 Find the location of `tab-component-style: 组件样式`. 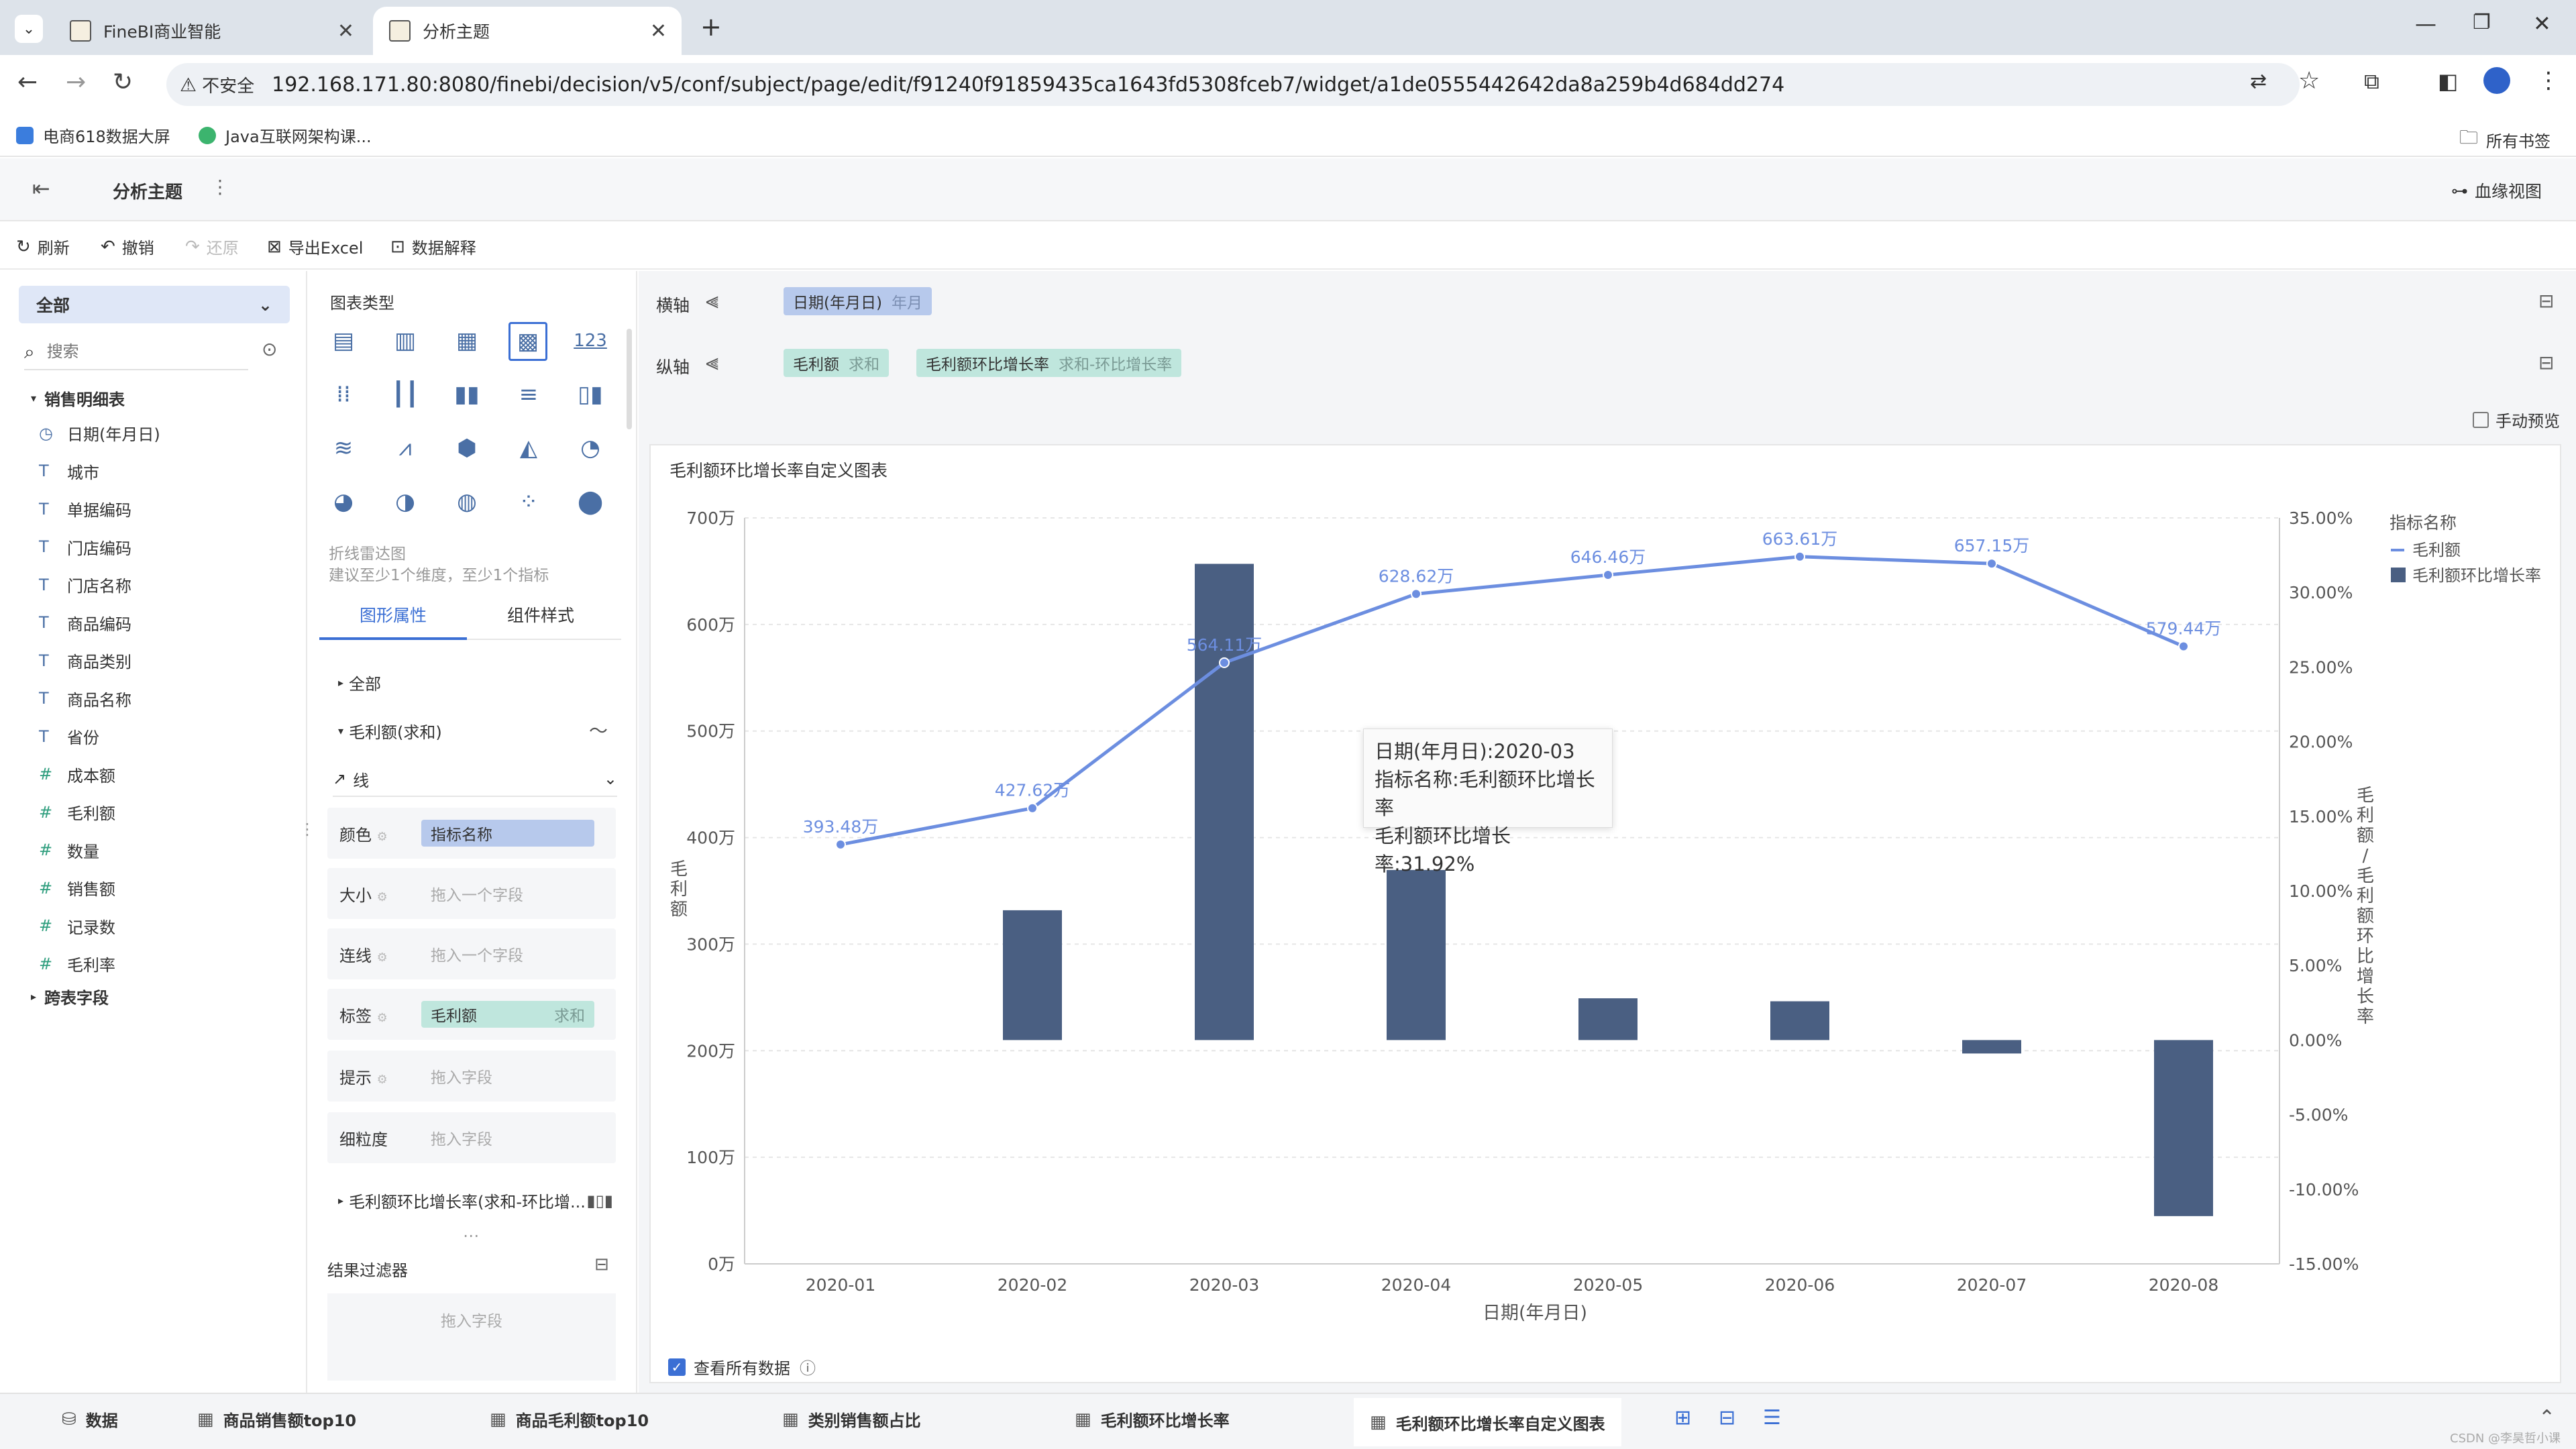

tab-component-style: 组件样式 is located at coordinates (540, 618).